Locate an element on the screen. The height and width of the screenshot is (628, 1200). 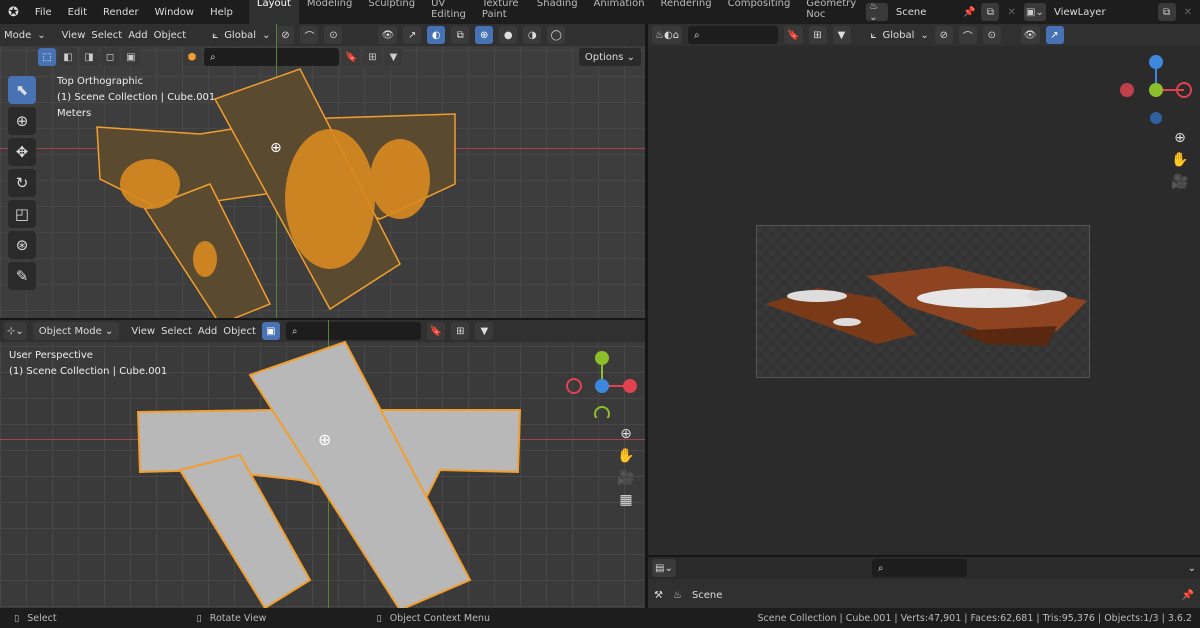
annotate-tool-icon: ✎ is located at coordinates (22, 276).